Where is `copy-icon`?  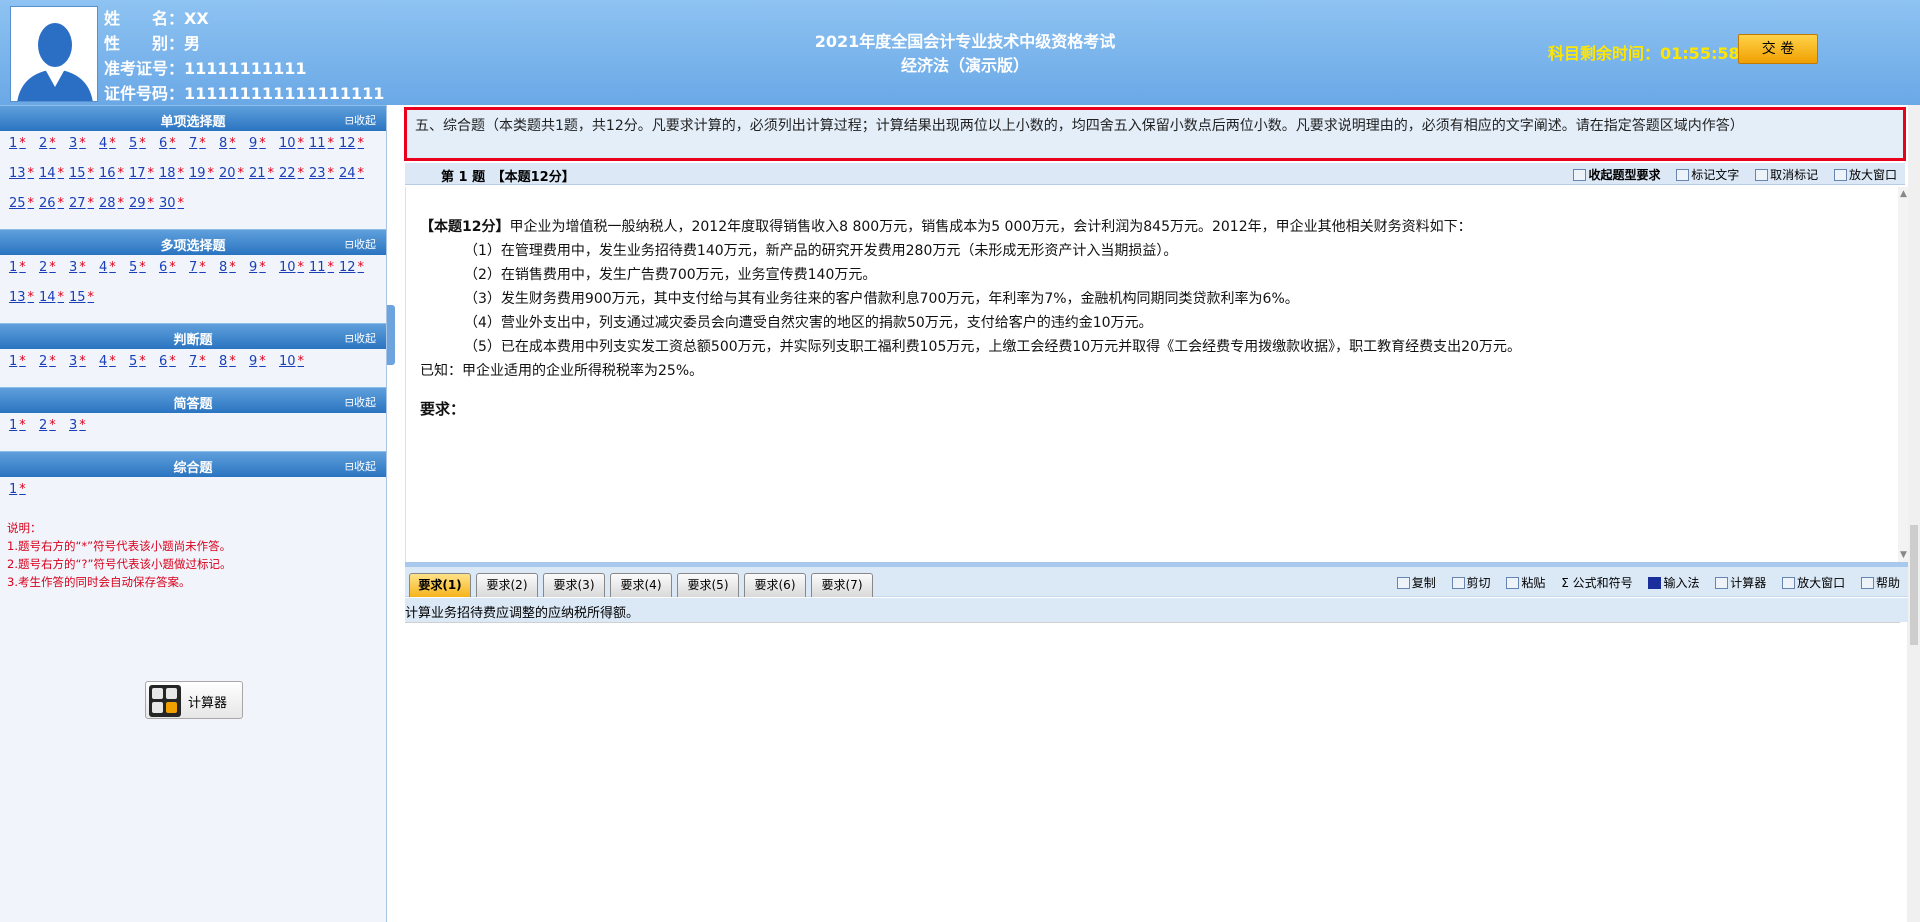 copy-icon is located at coordinates (1403, 583).